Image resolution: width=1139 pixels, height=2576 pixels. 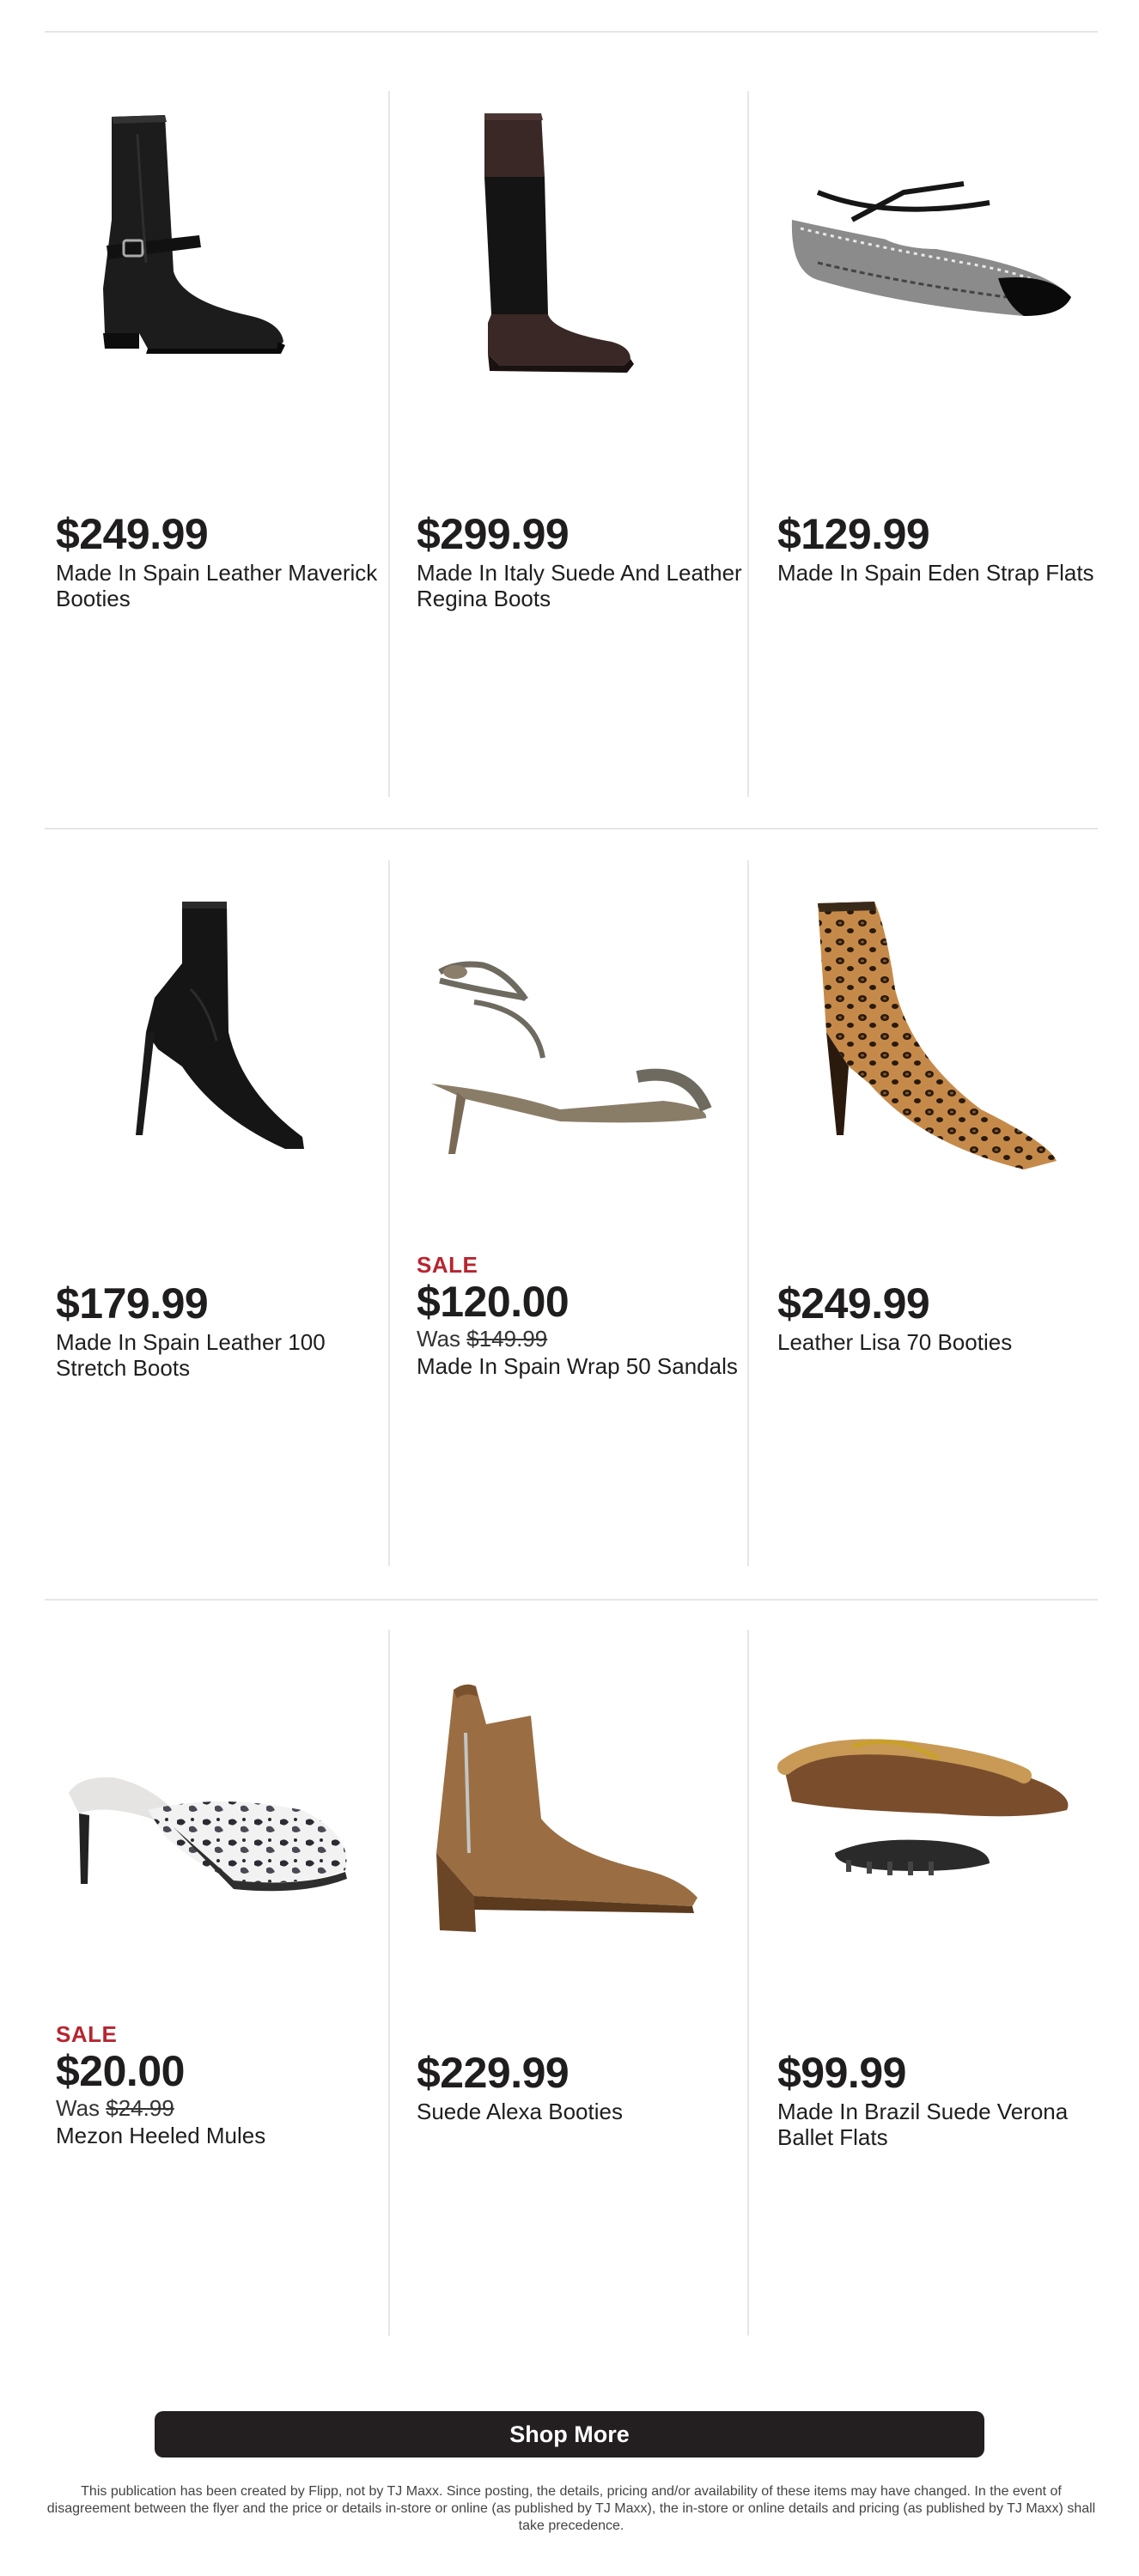 What do you see at coordinates (938, 1062) in the screenshot?
I see `leopard-print-bootie-icon` at bounding box center [938, 1062].